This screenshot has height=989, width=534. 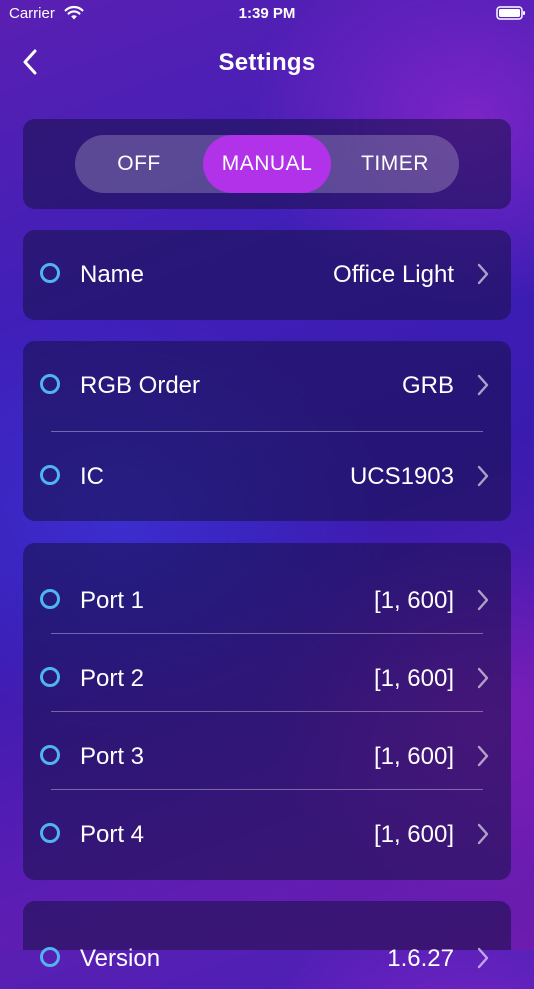 I want to click on port-2-row: Port 2 [1, 600], so click(x=267, y=679).